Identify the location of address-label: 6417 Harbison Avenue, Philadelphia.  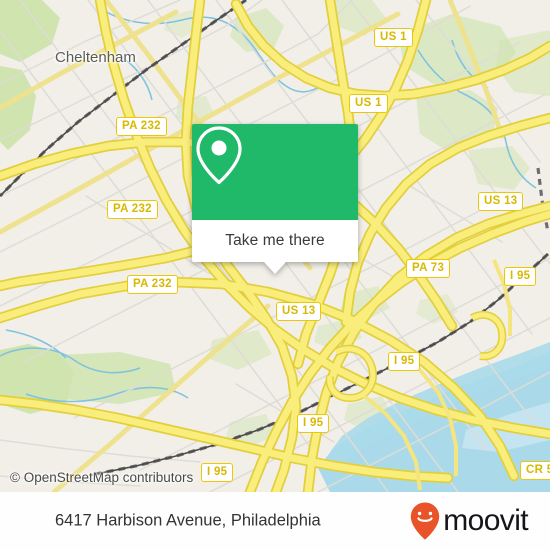
(188, 520).